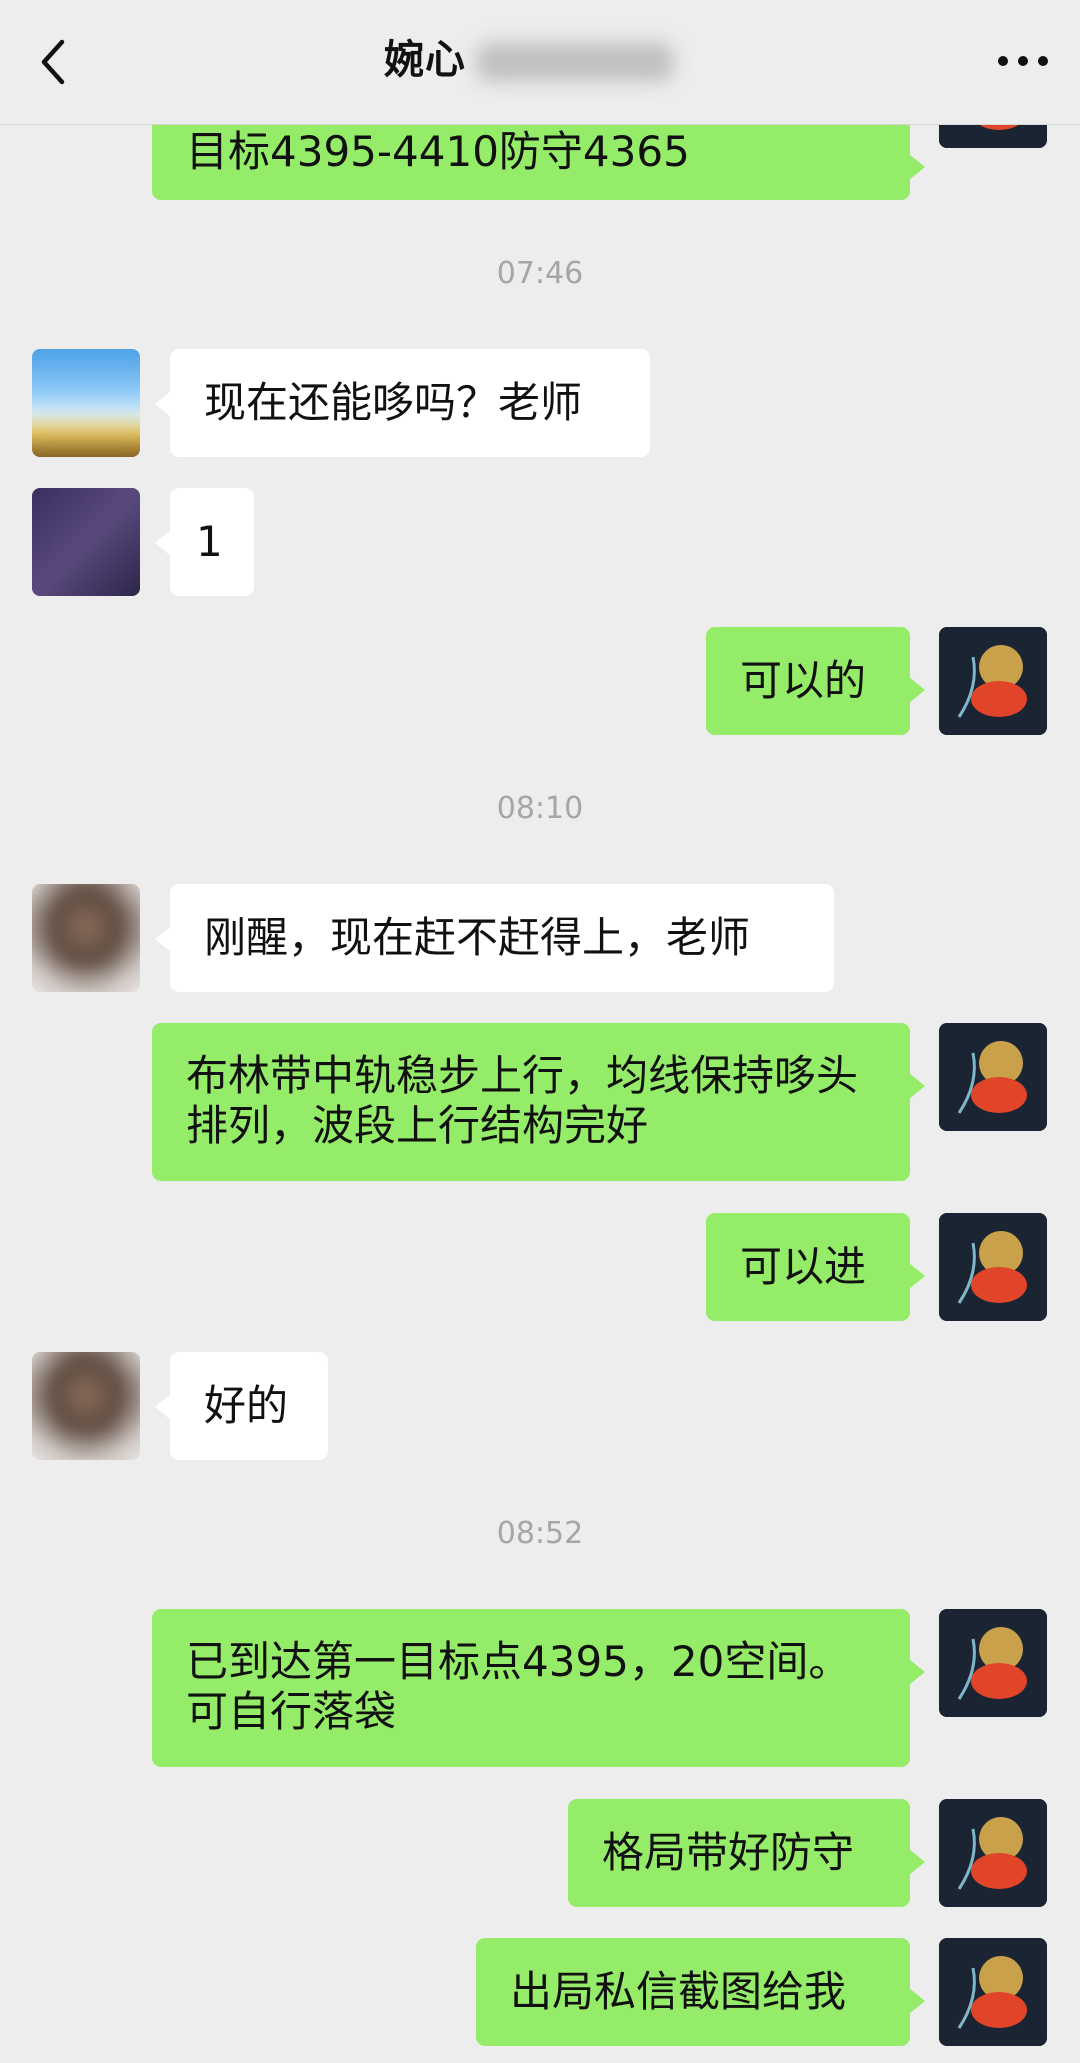 The width and height of the screenshot is (1080, 2063). What do you see at coordinates (518, 1686) in the screenshot?
I see `message-text: 已到达第一目标点4395，20空间。可自行落袋` at bounding box center [518, 1686].